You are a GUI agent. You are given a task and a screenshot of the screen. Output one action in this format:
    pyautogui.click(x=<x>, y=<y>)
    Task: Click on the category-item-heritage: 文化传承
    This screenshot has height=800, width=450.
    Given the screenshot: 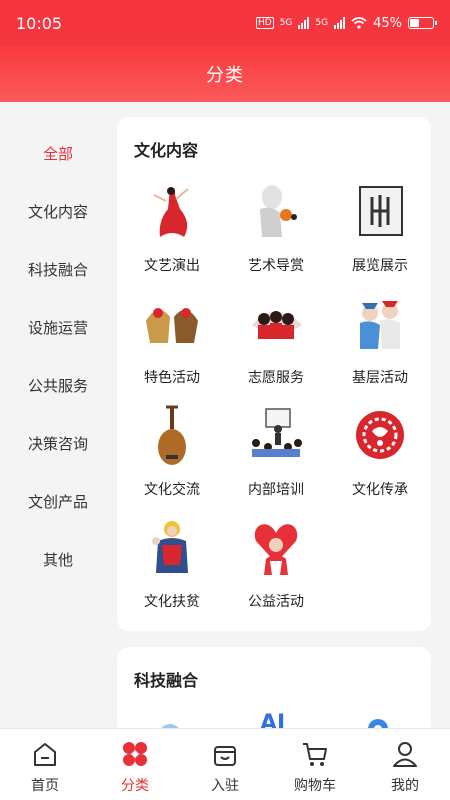 What is the action you would take?
    pyautogui.click(x=380, y=459)
    